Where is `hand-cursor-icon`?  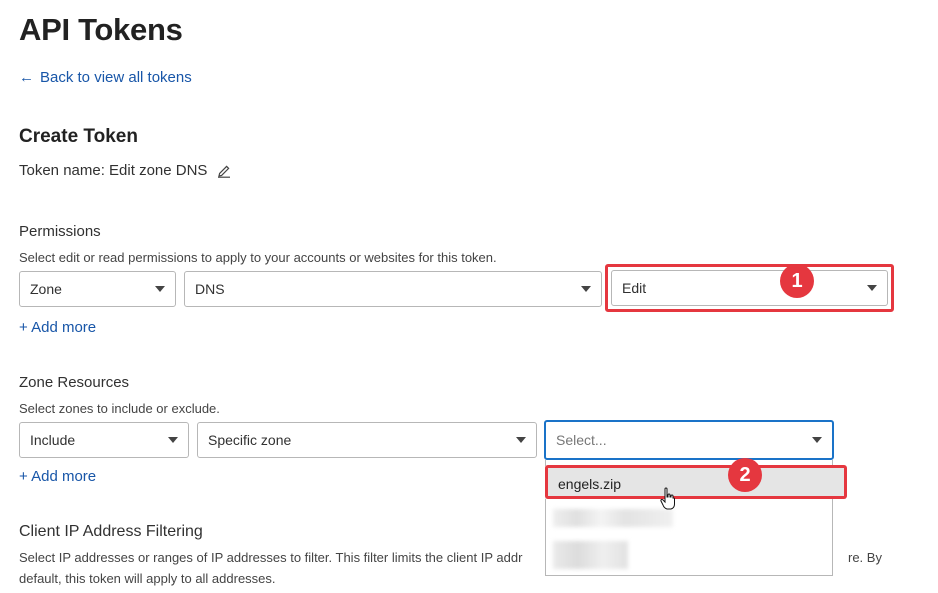
hand-cursor-icon is located at coordinates (667, 498).